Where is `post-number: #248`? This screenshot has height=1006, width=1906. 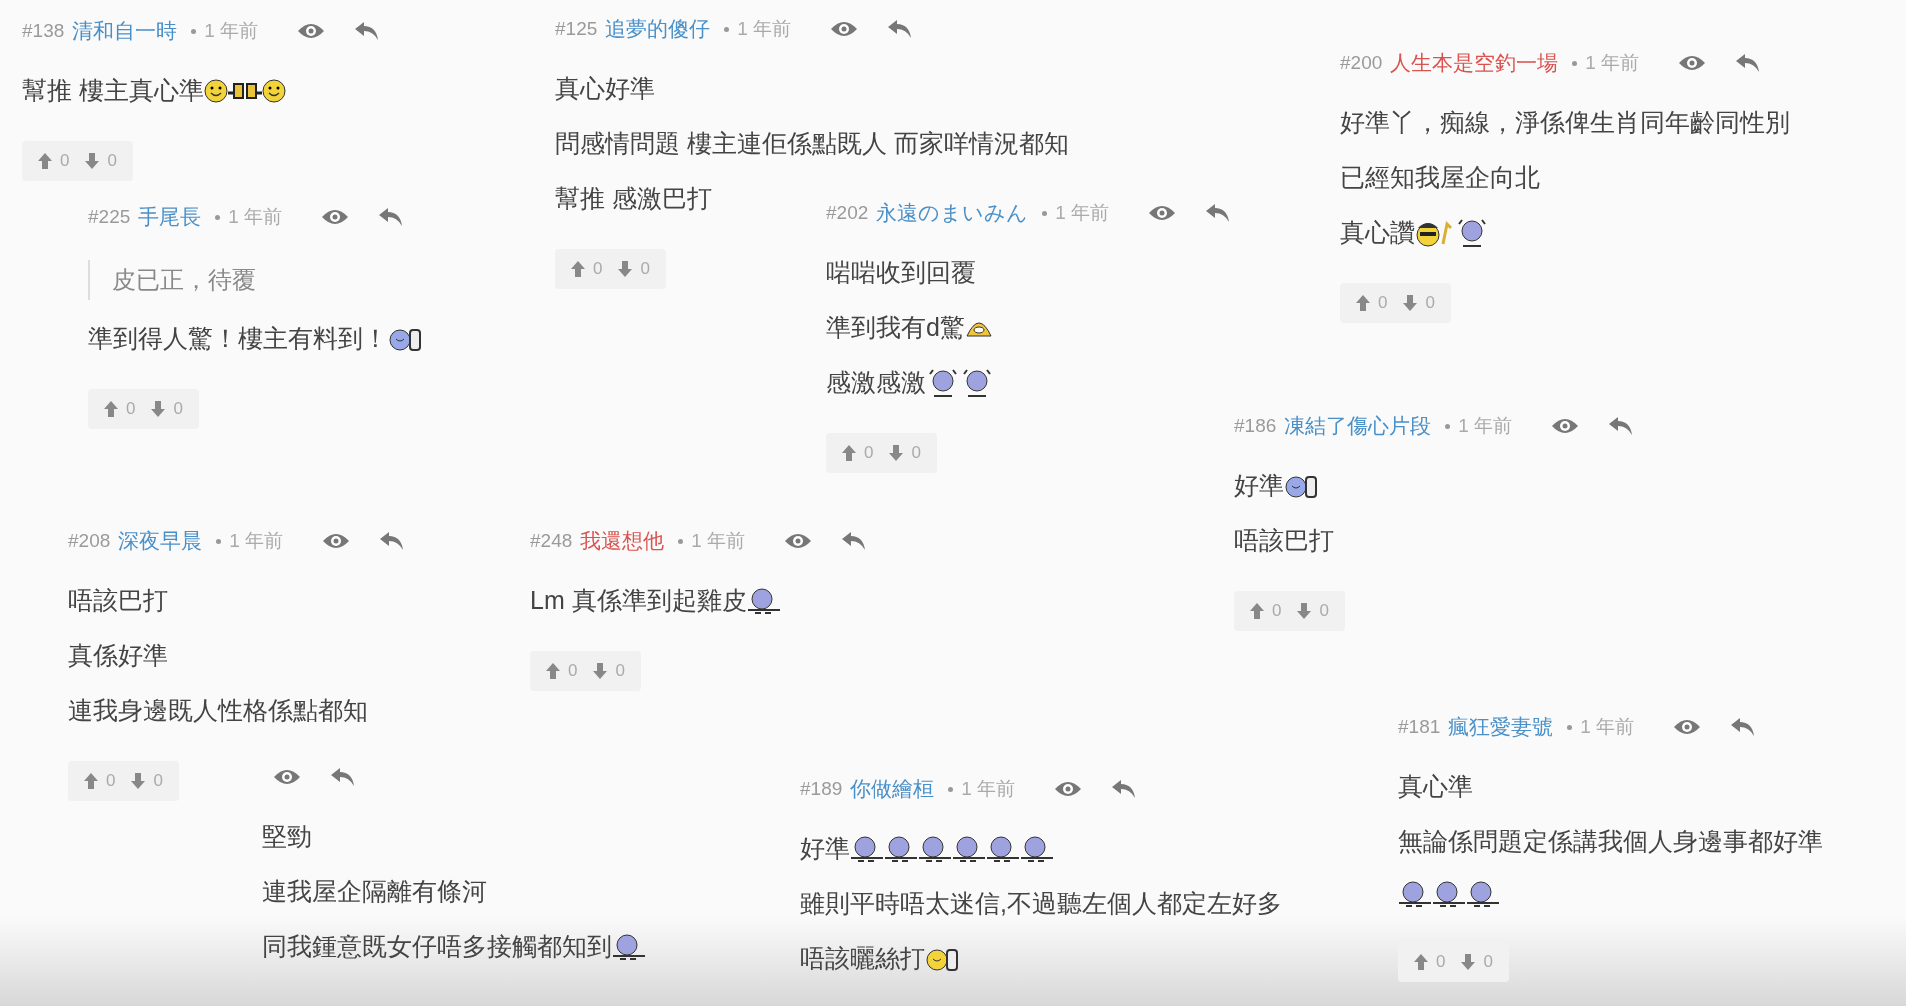 post-number: #248 is located at coordinates (551, 541).